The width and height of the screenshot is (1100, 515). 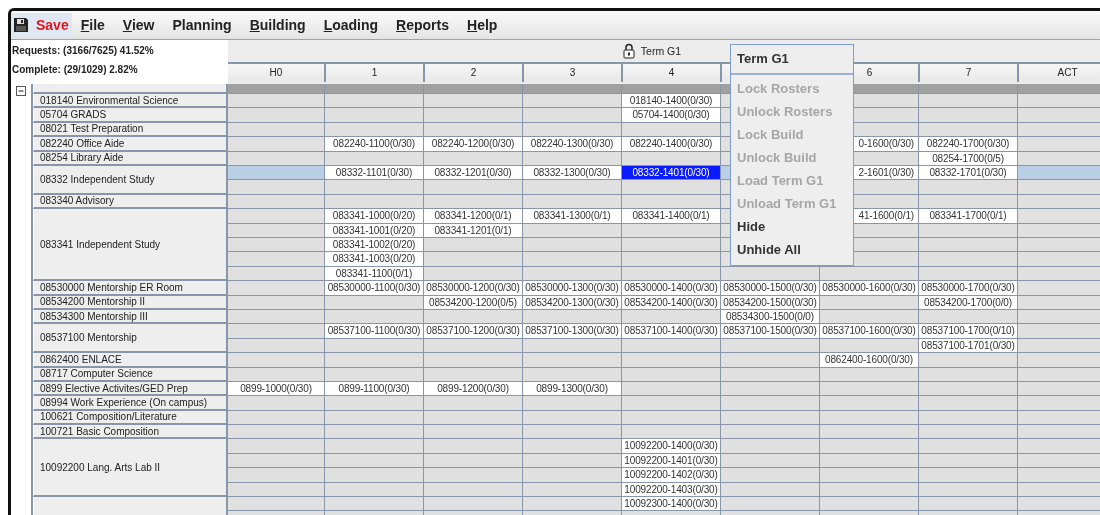 I want to click on menu-item: Reports, so click(x=423, y=25).